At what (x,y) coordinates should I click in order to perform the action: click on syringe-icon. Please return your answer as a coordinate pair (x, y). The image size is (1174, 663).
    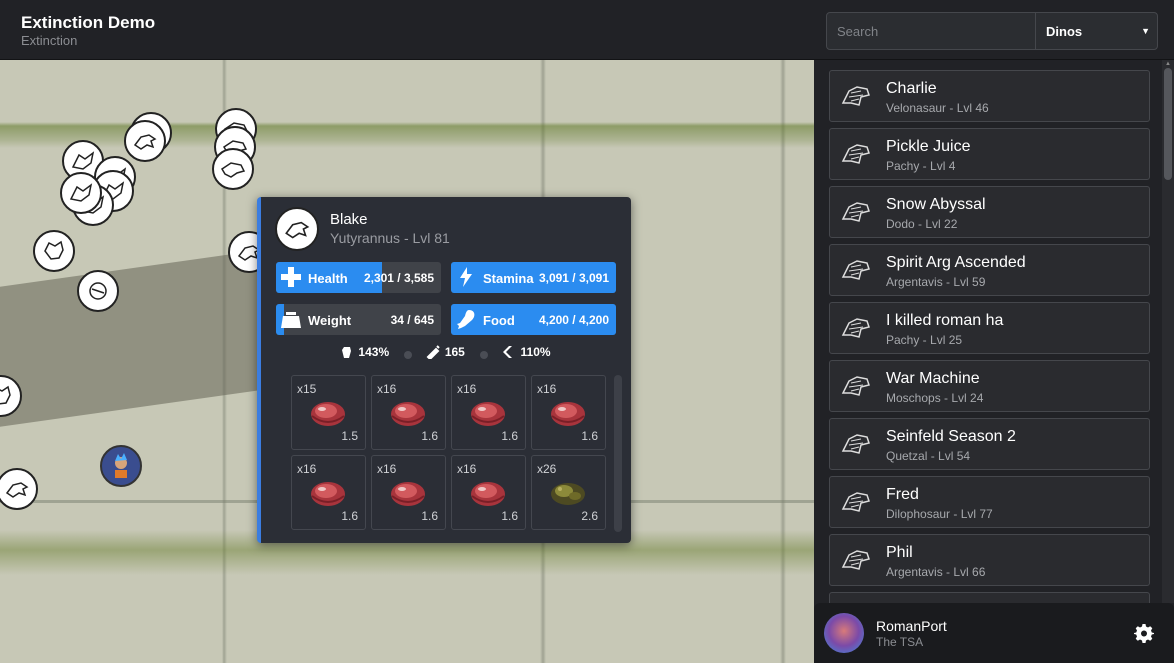
    Looking at the image, I should click on (433, 352).